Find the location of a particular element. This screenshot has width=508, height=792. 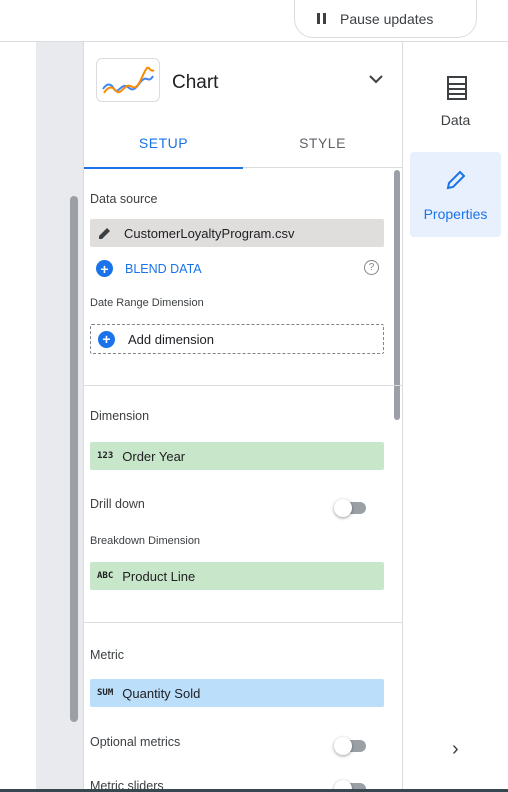

number-type-icon: 123 is located at coordinates (105, 456).